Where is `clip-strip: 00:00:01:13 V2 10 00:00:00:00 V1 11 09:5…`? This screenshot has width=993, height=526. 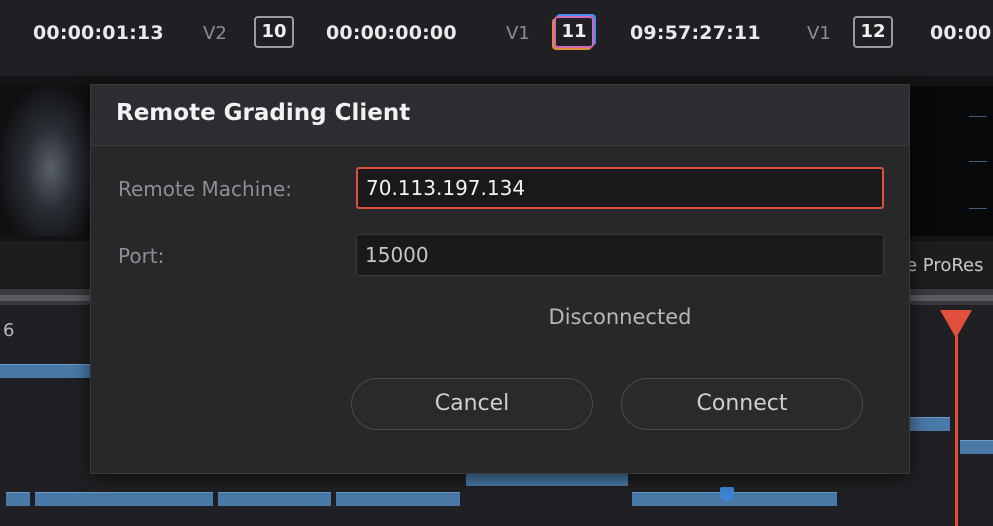
clip-strip: 00:00:01:13 V2 10 00:00:00:00 V1 11 09:5… is located at coordinates (496, 38).